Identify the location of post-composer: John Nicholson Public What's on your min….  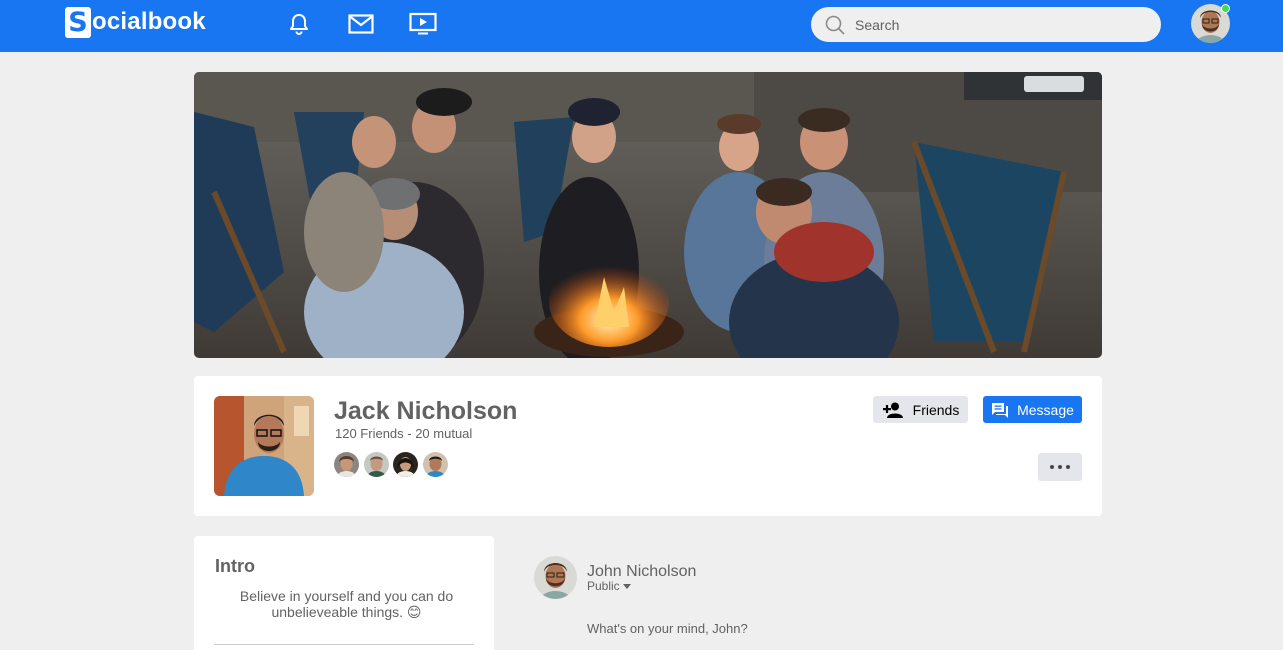
(808, 593).